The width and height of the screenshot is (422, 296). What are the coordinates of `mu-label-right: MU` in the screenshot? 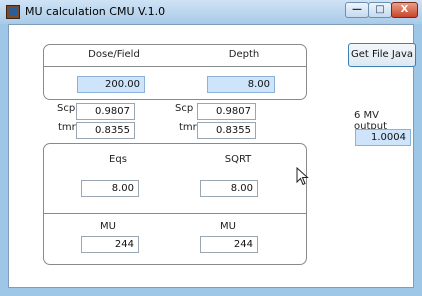 It's located at (228, 226).